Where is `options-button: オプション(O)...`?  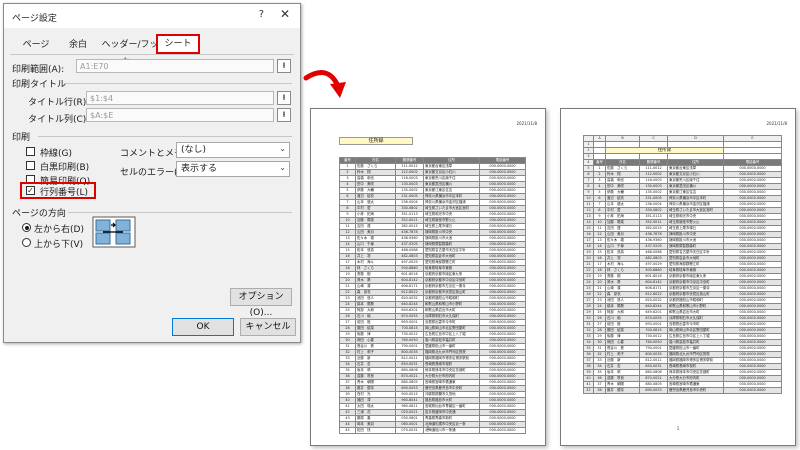
options-button: オプション(O)... is located at coordinates (261, 303).